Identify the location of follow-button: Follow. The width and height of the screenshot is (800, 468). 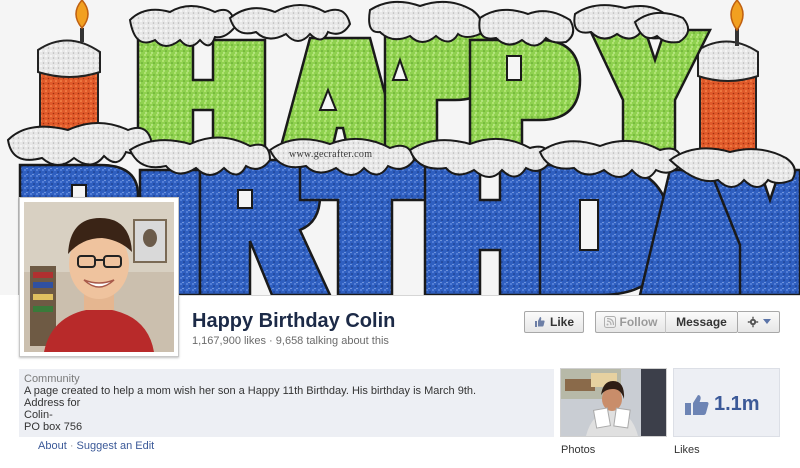
(630, 322).